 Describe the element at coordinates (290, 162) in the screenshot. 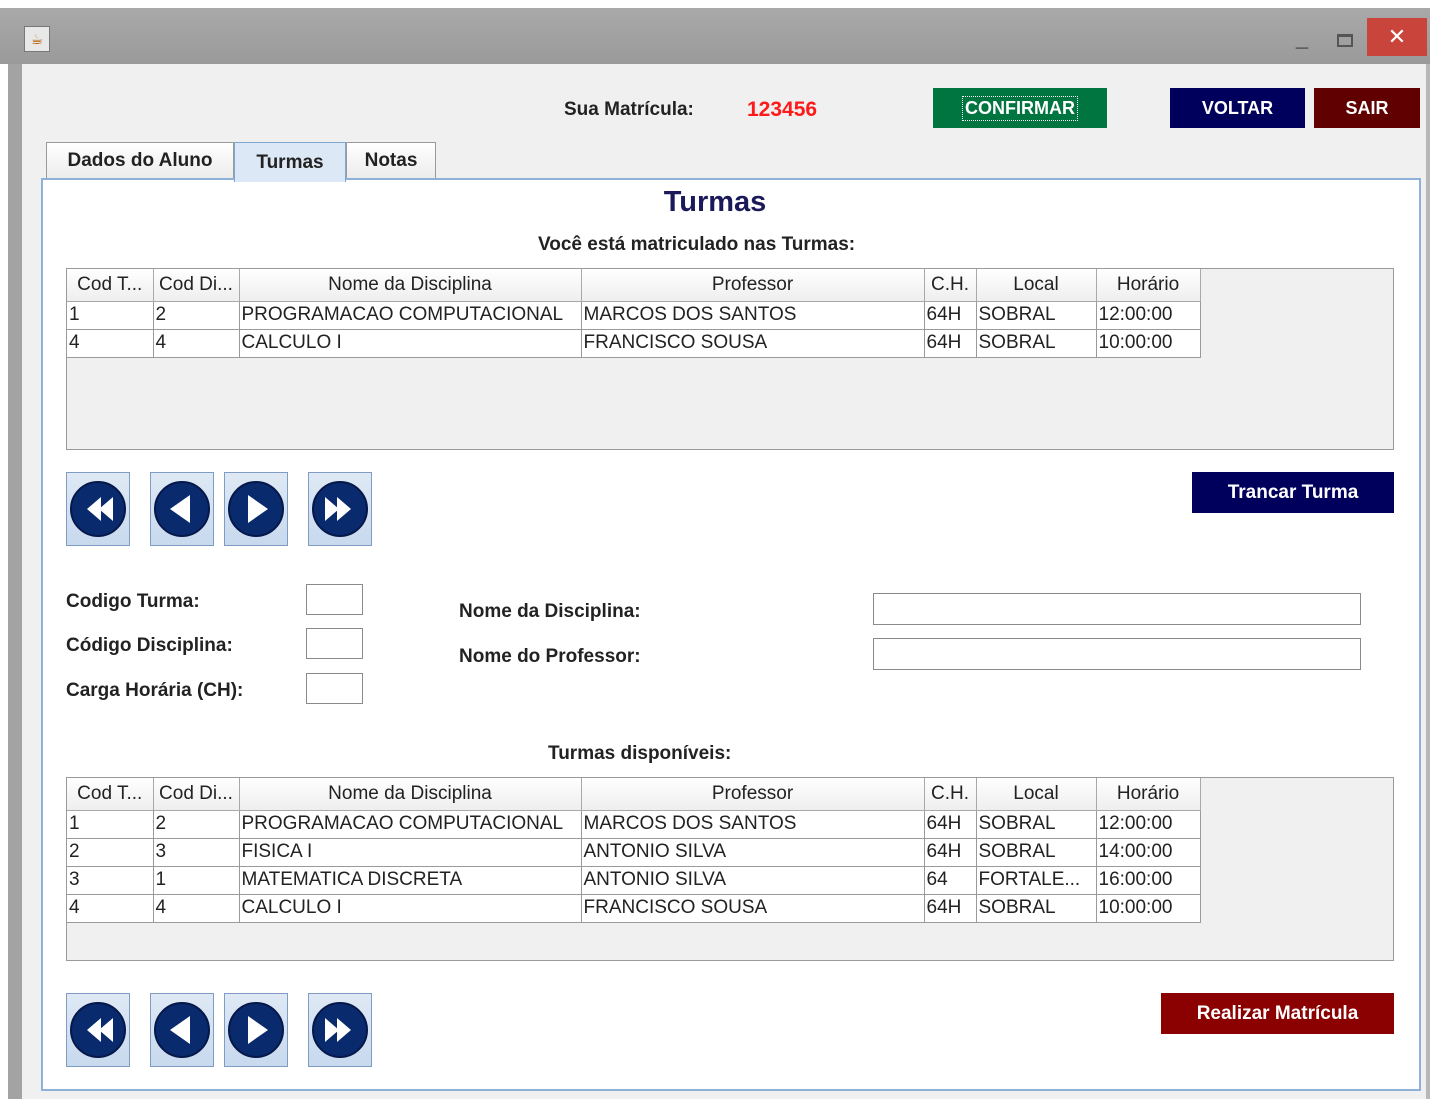

I see `tab-turmas: Turmas` at that location.